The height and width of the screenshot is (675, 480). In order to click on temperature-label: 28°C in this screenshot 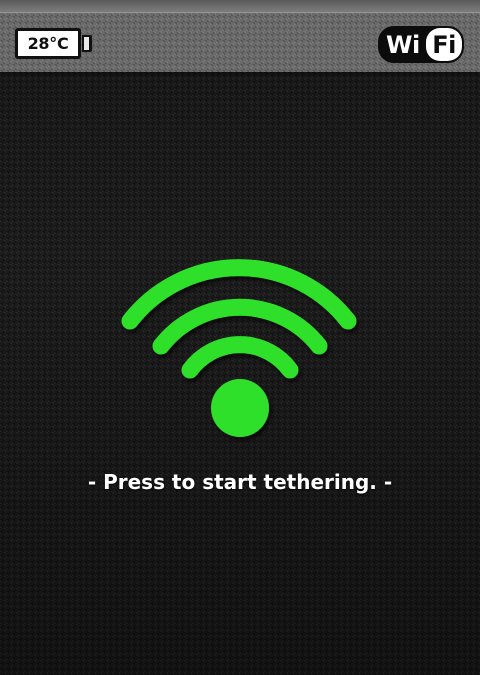, I will do `click(48, 43)`.